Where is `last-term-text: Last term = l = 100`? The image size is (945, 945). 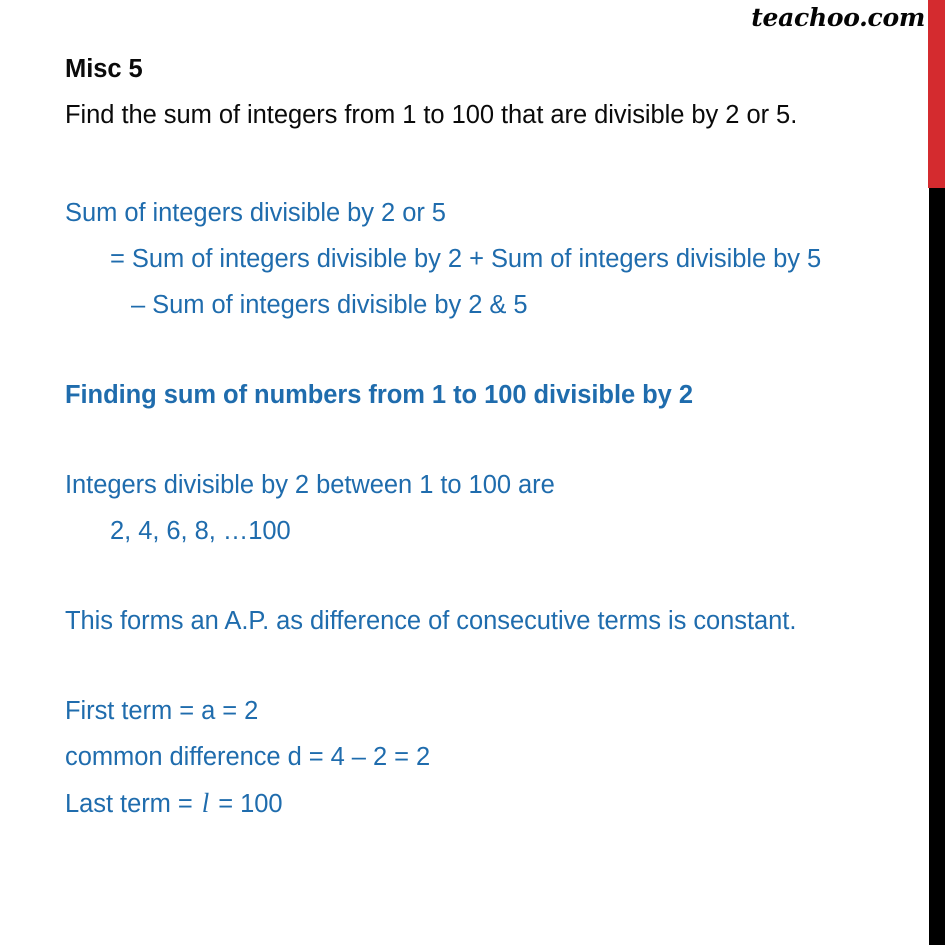
last-term-text: Last term = l = 100 is located at coordinates (492, 803).